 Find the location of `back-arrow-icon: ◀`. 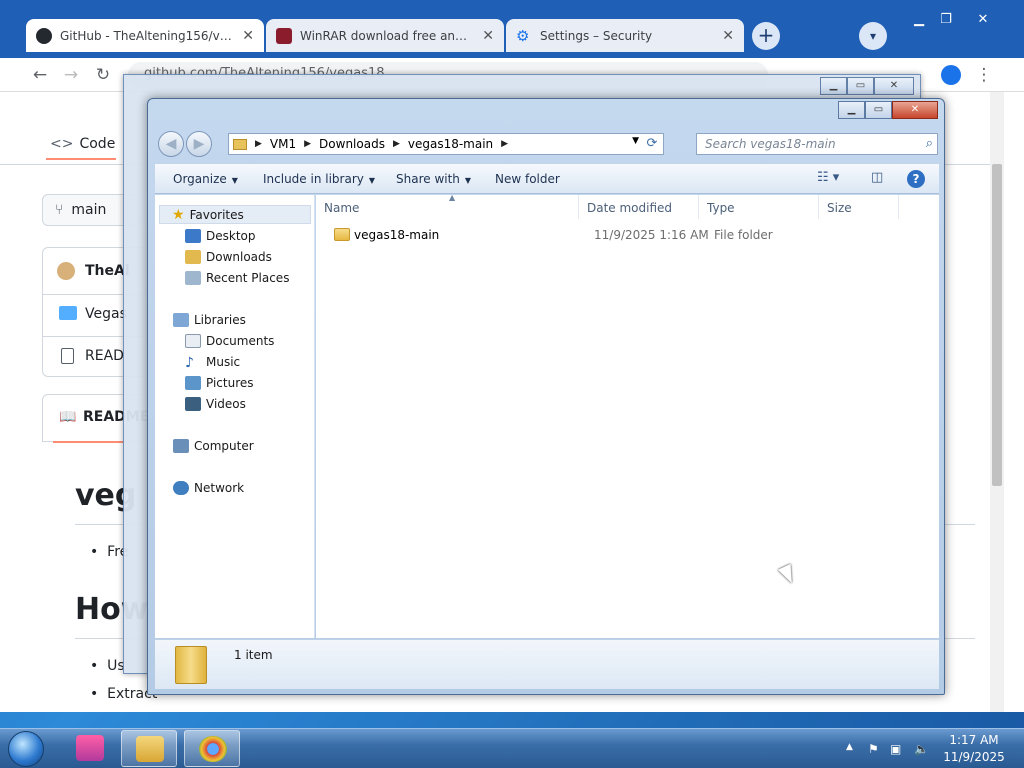

back-arrow-icon: ◀ is located at coordinates (171, 144).